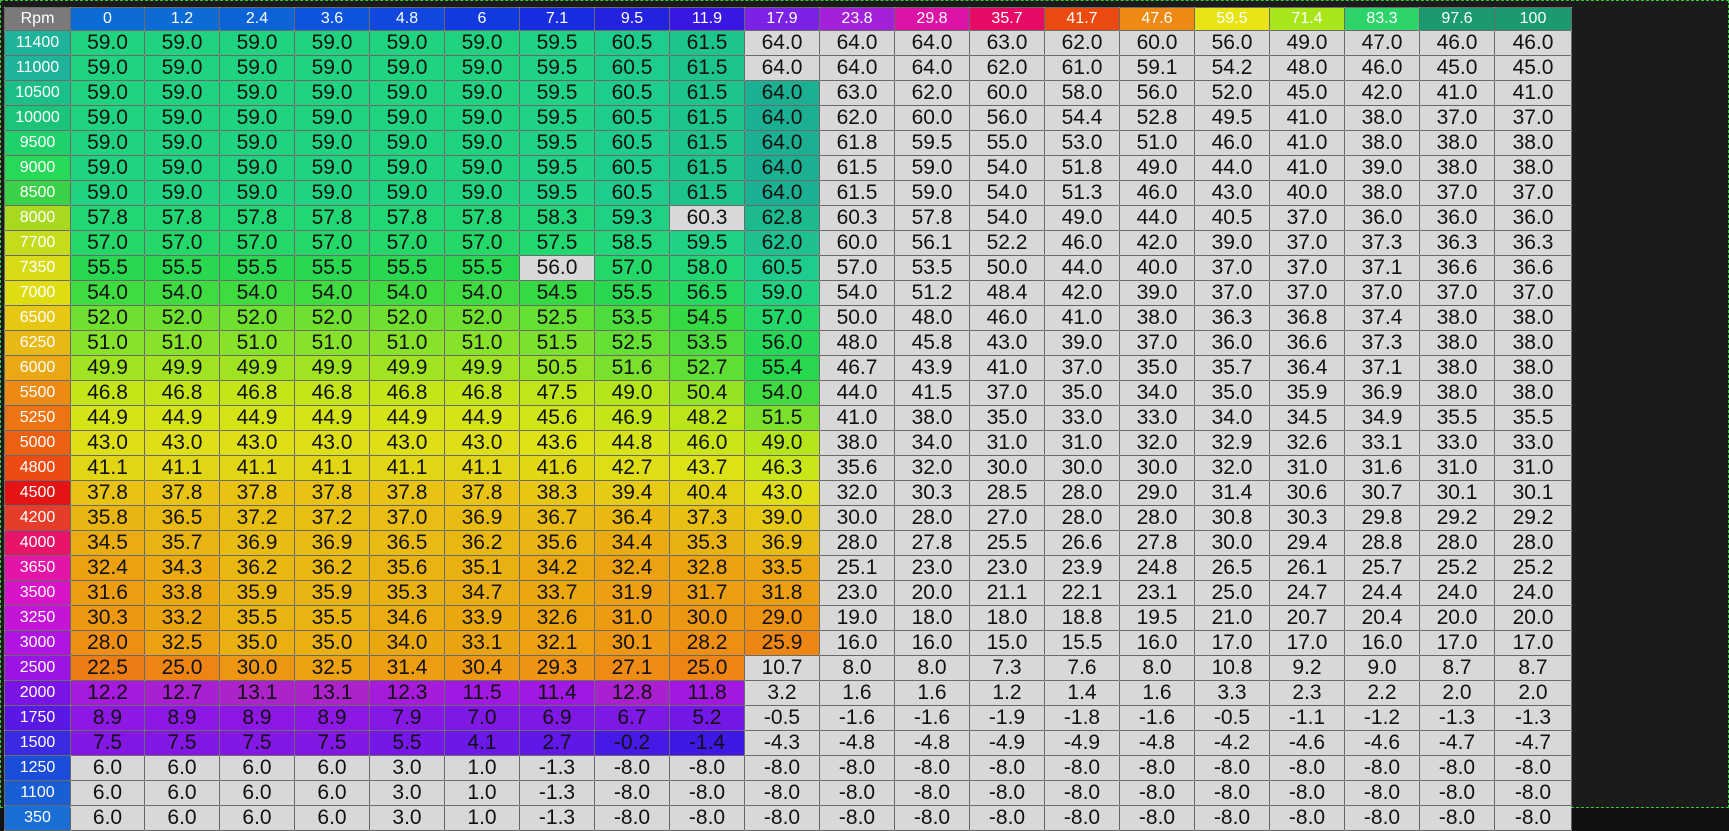 The height and width of the screenshot is (831, 1729). I want to click on map-cell: 25.0, so click(1232, 593).